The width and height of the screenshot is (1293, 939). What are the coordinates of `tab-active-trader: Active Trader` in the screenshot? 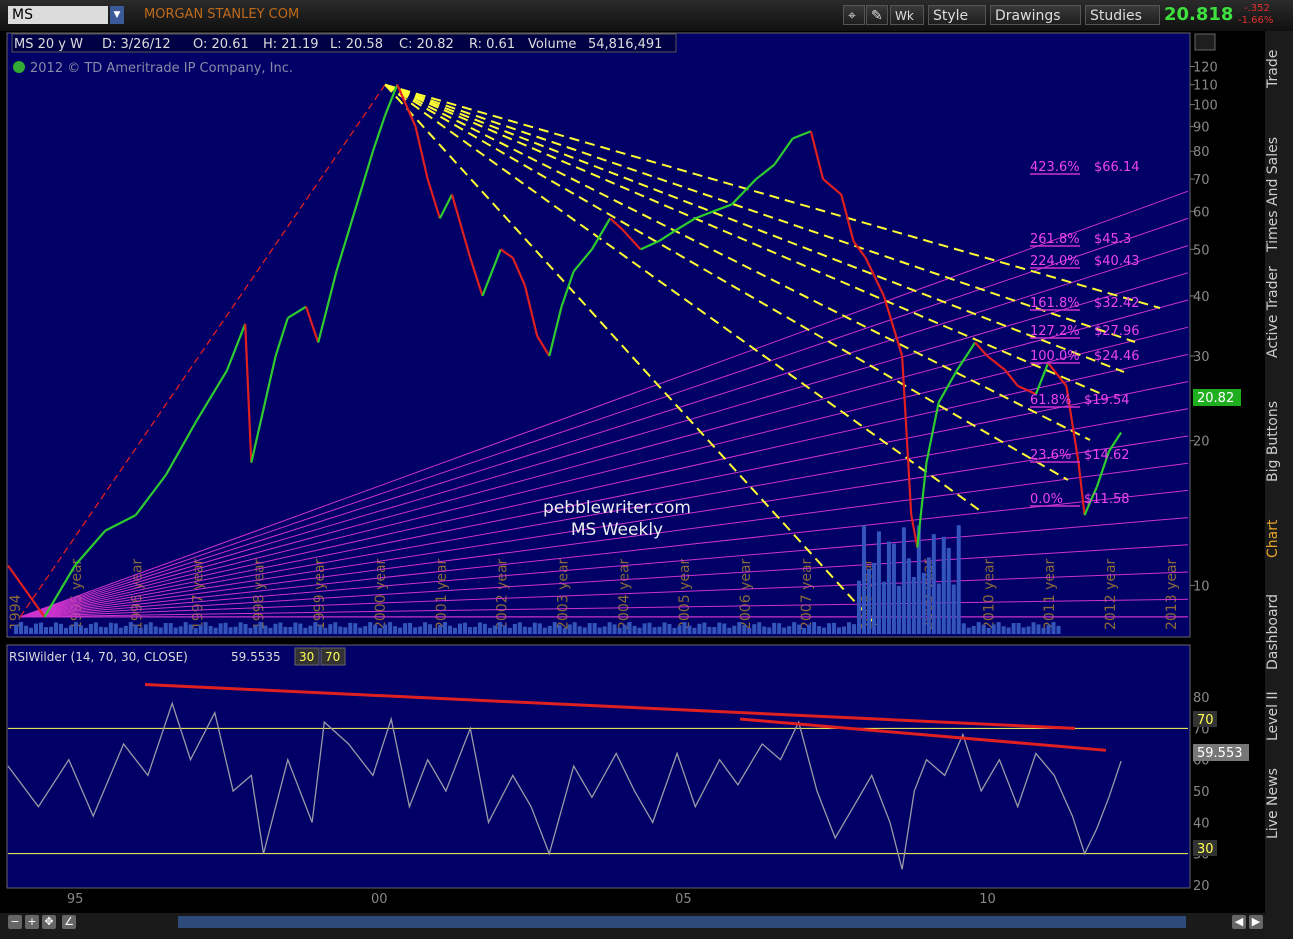 It's located at (1279, 312).